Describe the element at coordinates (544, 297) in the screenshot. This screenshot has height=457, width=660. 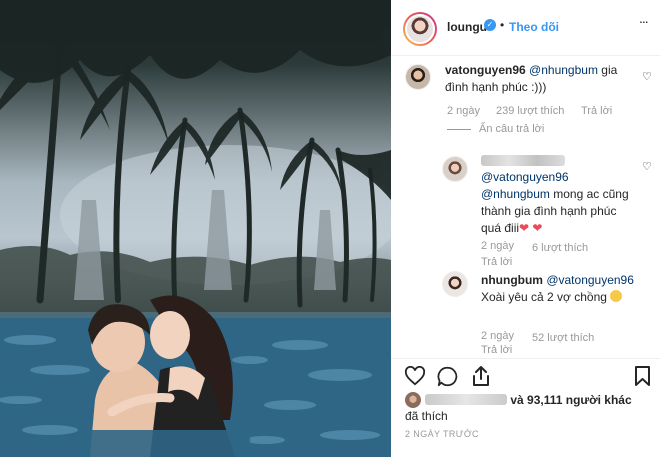
I see `reply-text-line: Xoài yêu cả 2 vợ chồng` at that location.